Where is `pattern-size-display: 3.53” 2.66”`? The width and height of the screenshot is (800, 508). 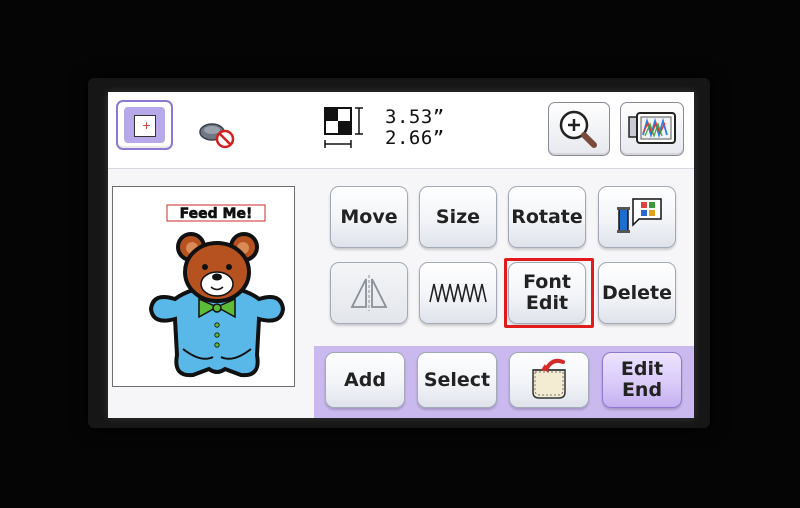
pattern-size-display: 3.53” 2.66” is located at coordinates (398, 129).